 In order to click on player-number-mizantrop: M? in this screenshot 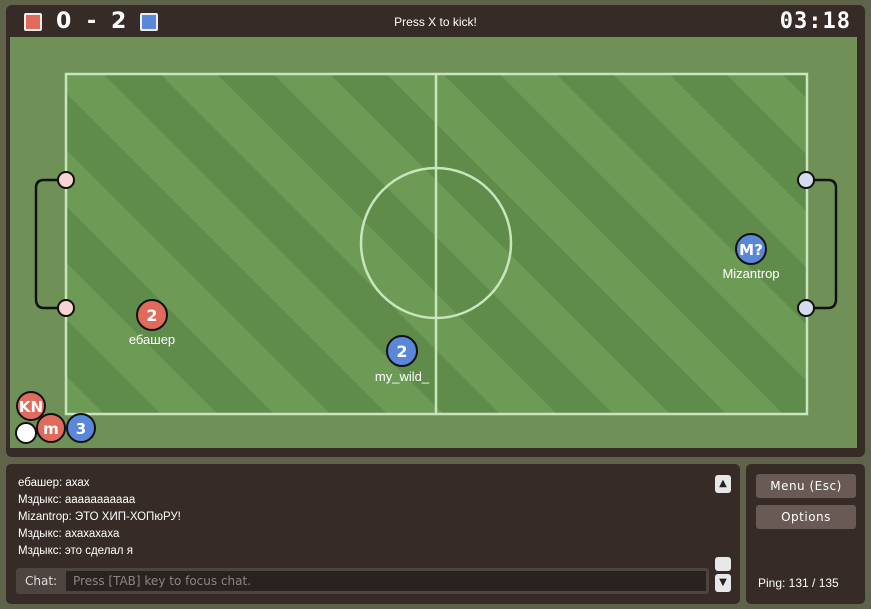, I will do `click(751, 250)`.